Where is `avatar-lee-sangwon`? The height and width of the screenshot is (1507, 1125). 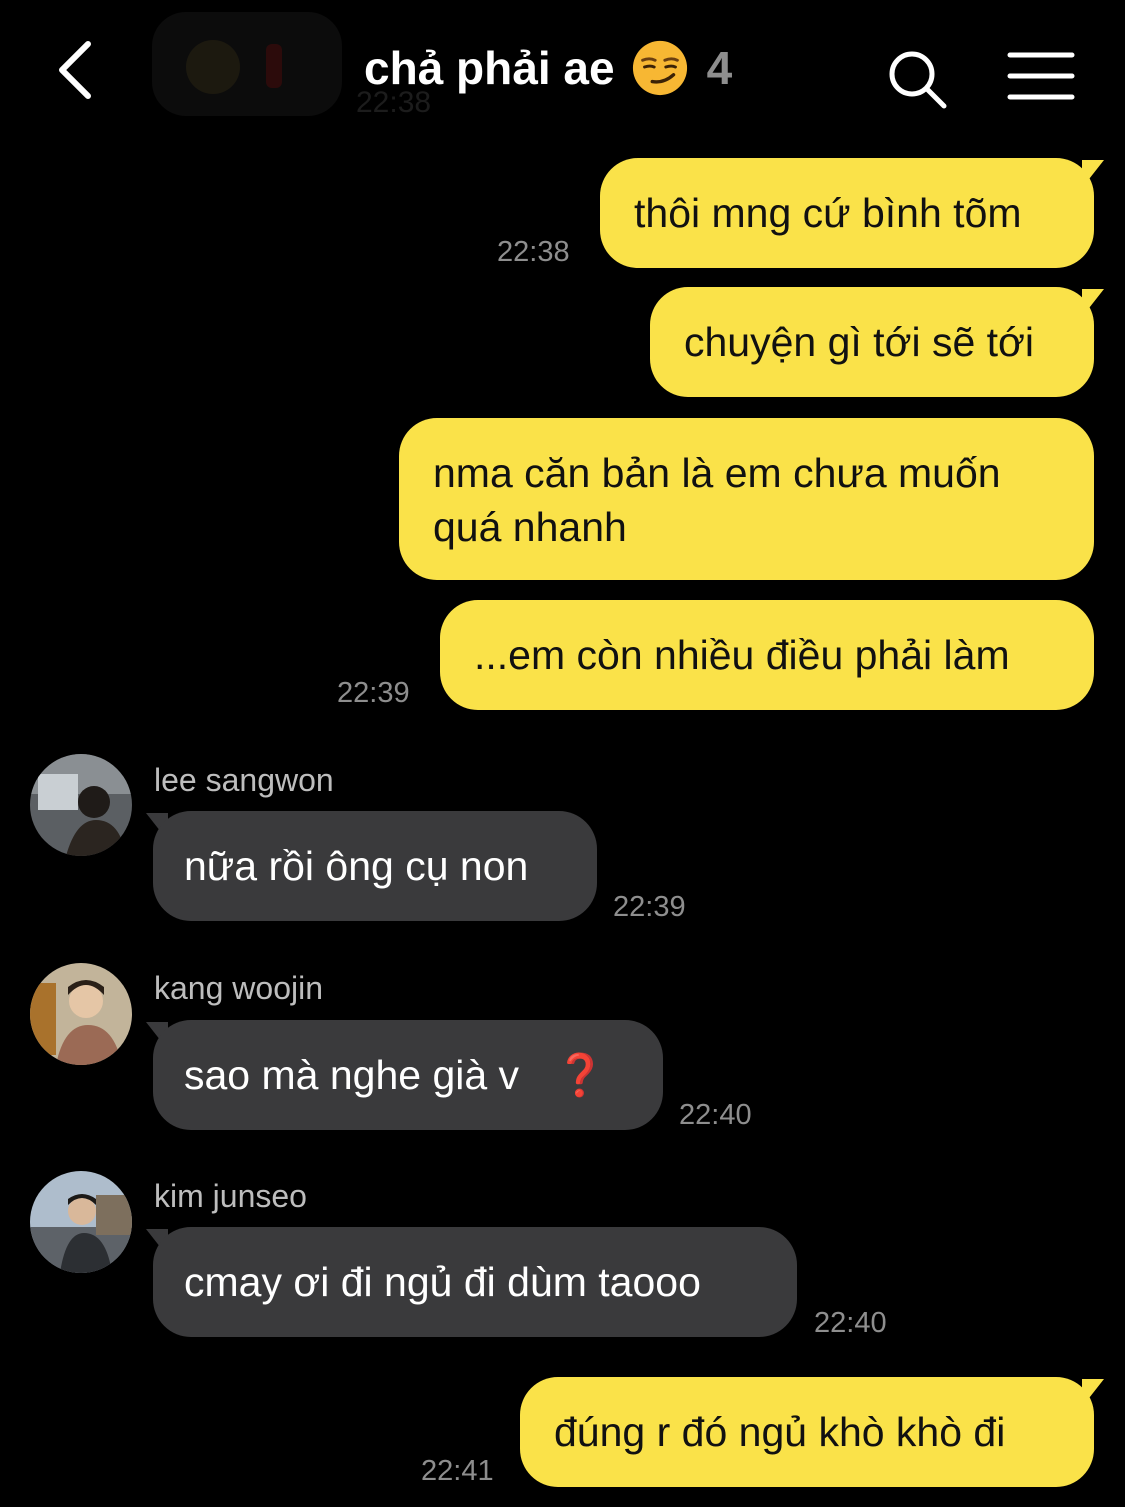 avatar-lee-sangwon is located at coordinates (81, 805).